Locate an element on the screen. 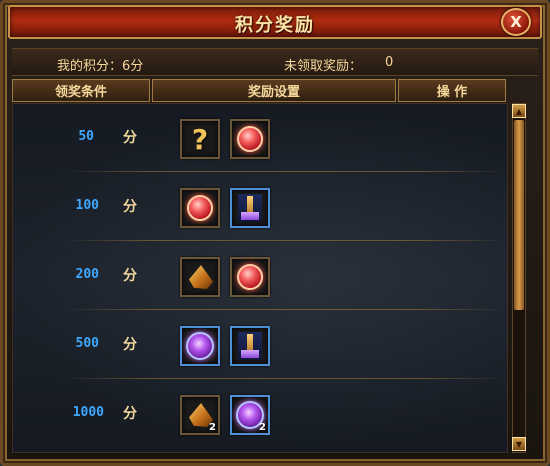  window-title: 积分奖励 is located at coordinates (275, 25).